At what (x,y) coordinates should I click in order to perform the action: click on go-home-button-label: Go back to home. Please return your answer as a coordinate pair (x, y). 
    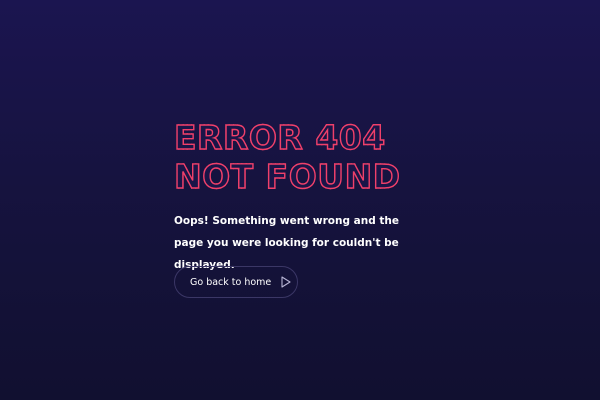
    Looking at the image, I should click on (231, 282).